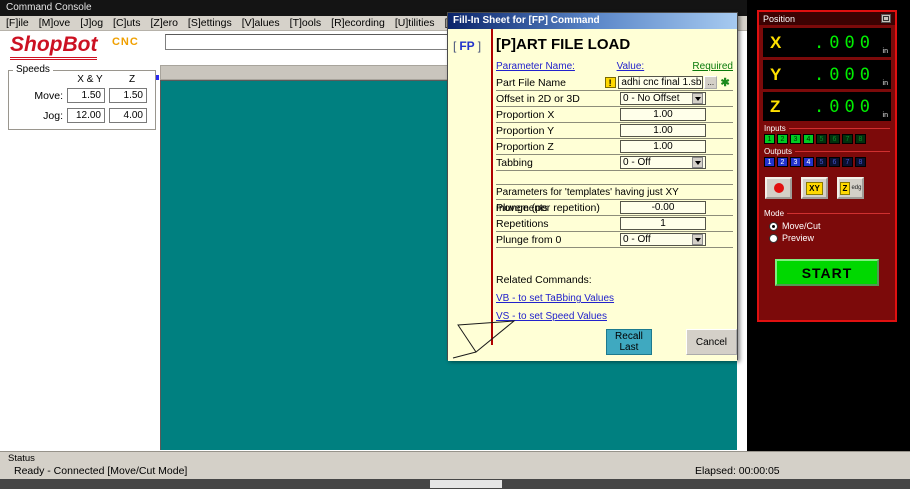 Image resolution: width=910 pixels, height=489 pixels. I want to click on move-xy-field: 1.50, so click(86, 95).